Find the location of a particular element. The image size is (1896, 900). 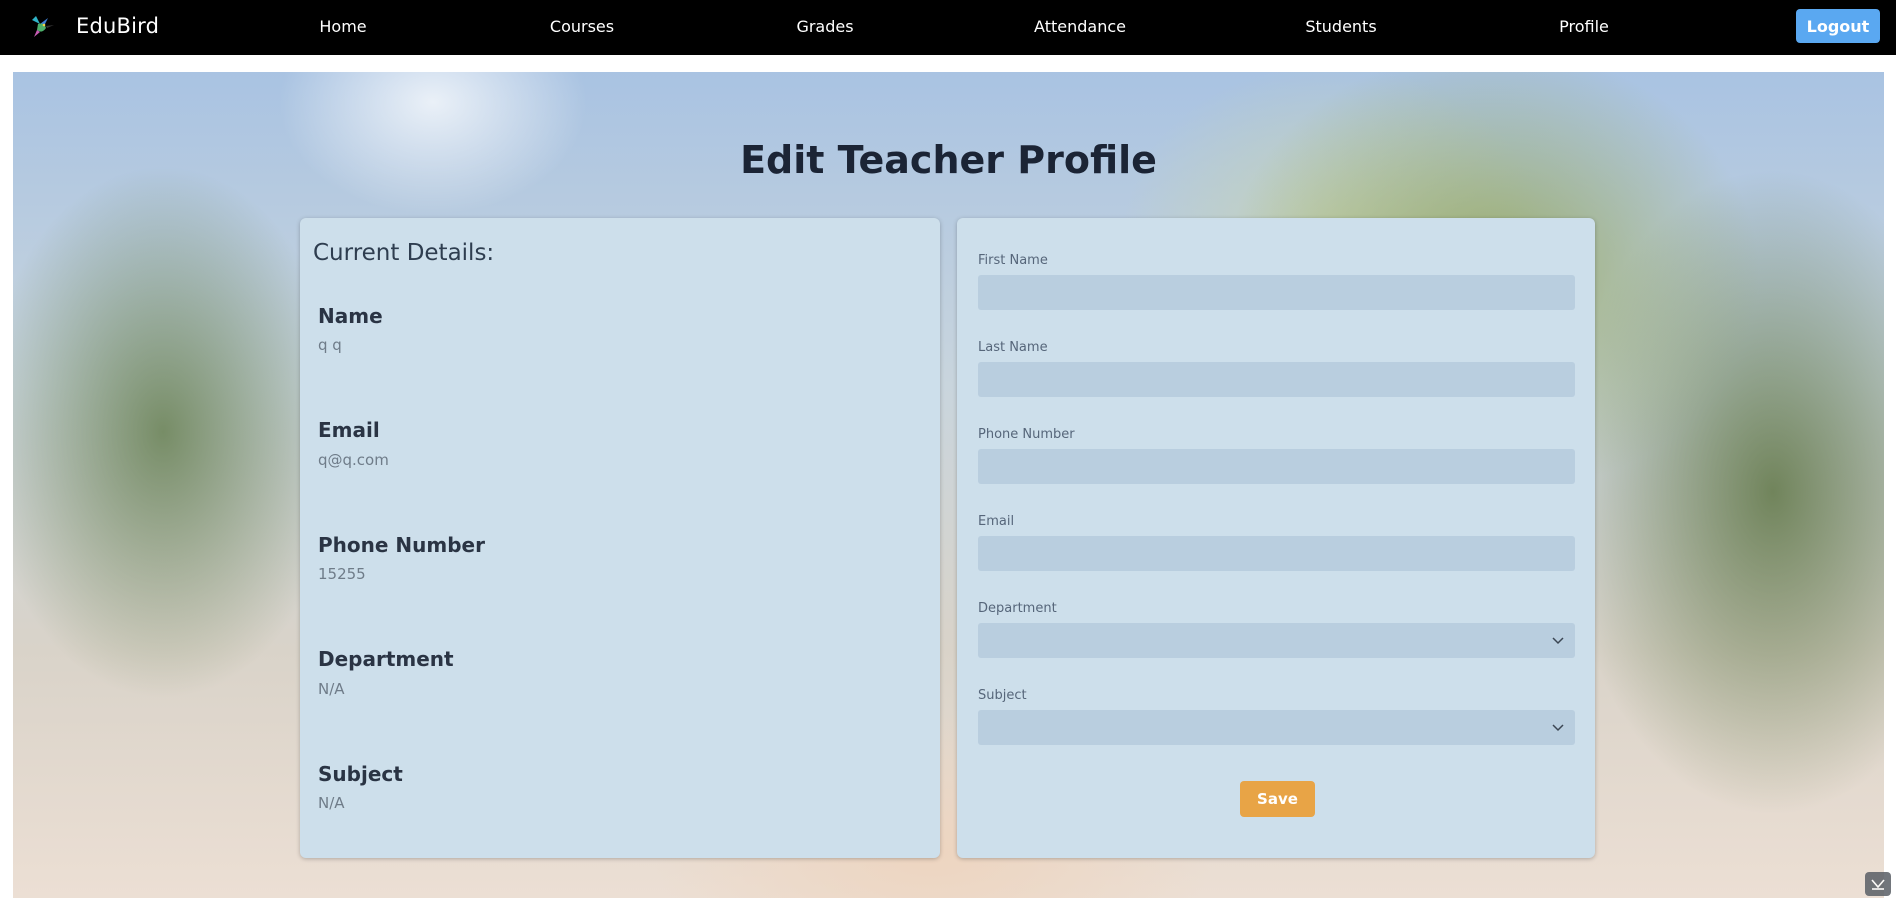

collapse-arrow-icon is located at coordinates (1878, 884).